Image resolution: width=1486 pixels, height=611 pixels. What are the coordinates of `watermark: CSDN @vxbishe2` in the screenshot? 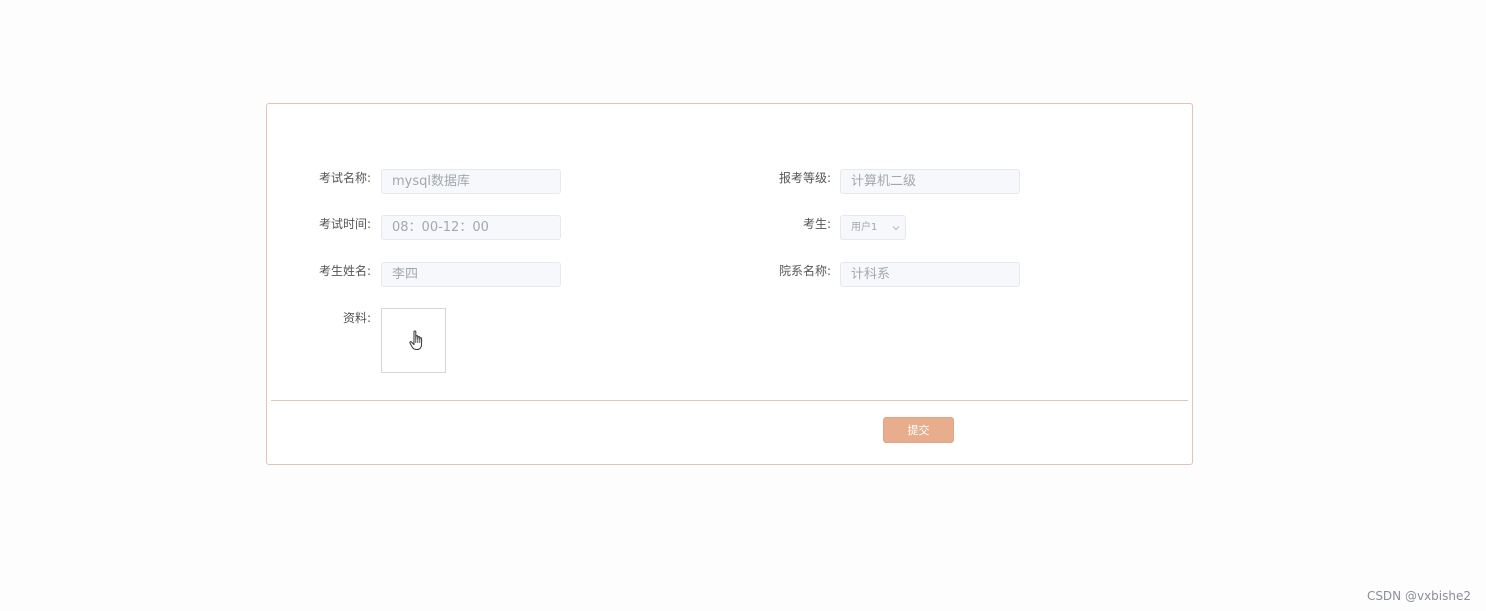 It's located at (1418, 596).